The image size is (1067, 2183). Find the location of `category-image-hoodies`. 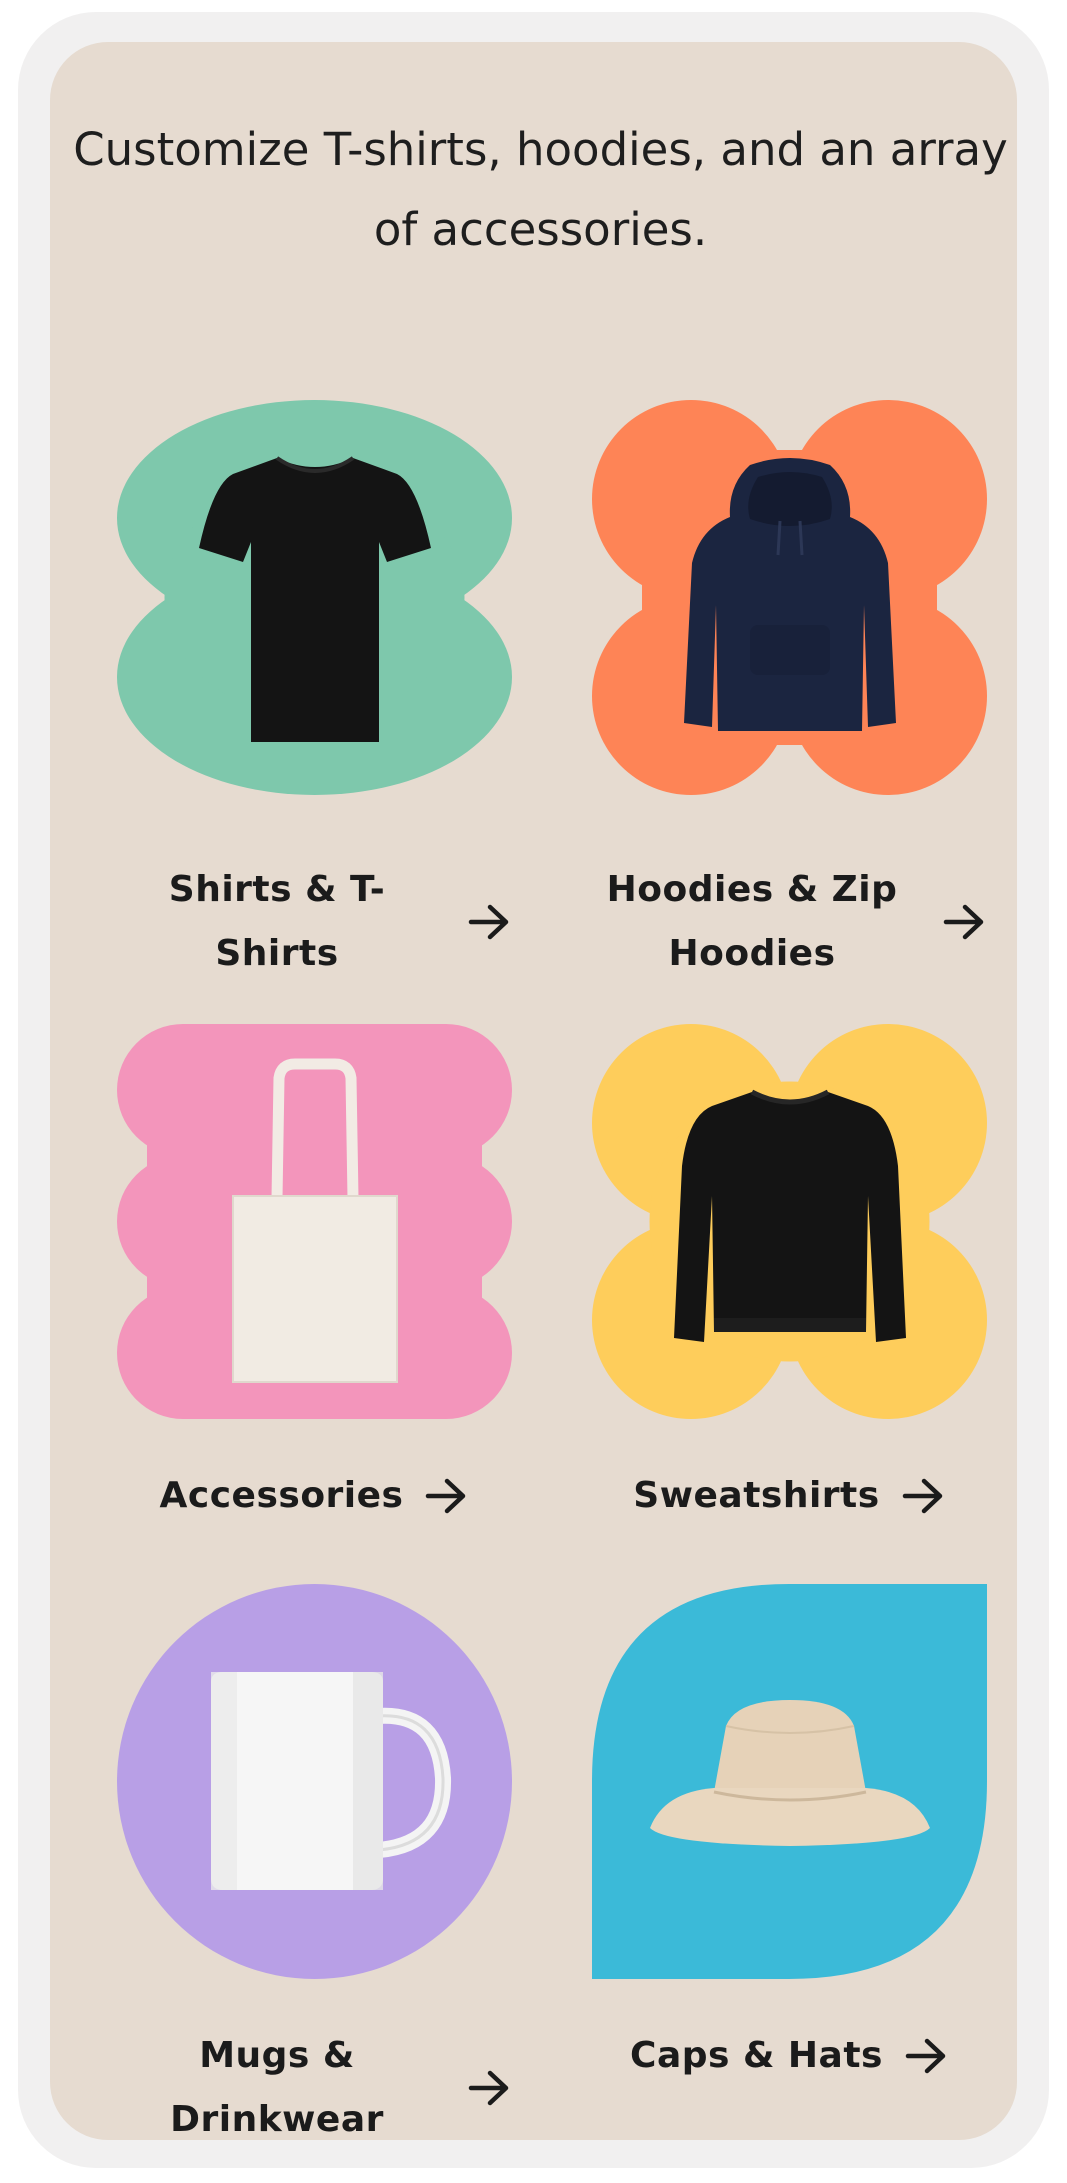

category-image-hoodies is located at coordinates (789, 597).